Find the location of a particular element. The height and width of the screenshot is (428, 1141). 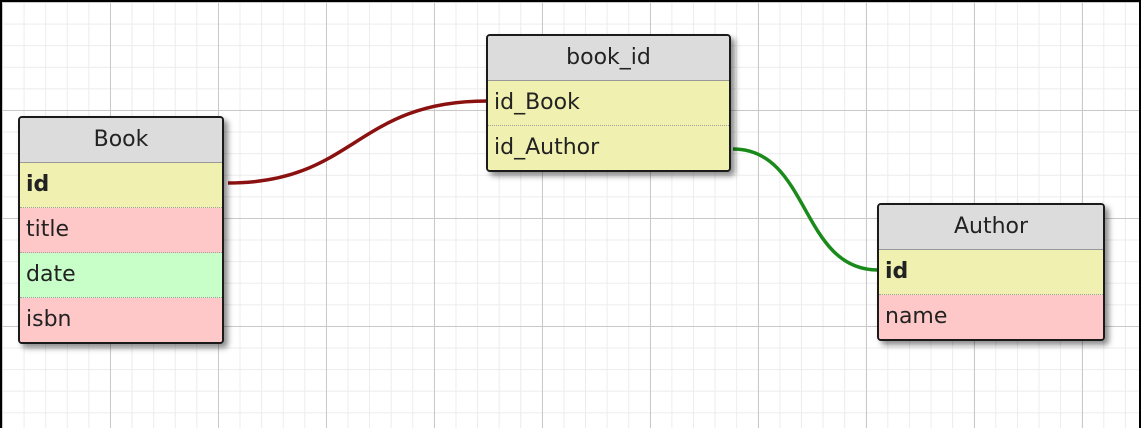

field-book-isbn: isbn is located at coordinates (121, 320).